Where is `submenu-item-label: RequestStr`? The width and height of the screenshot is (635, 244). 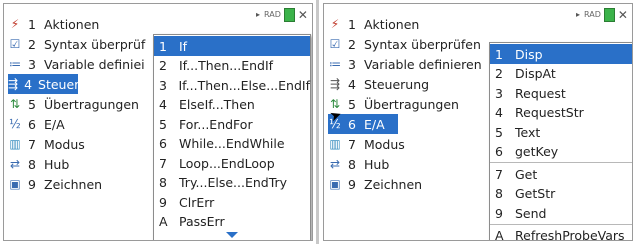
submenu-item-label: RequestStr is located at coordinates (549, 112).